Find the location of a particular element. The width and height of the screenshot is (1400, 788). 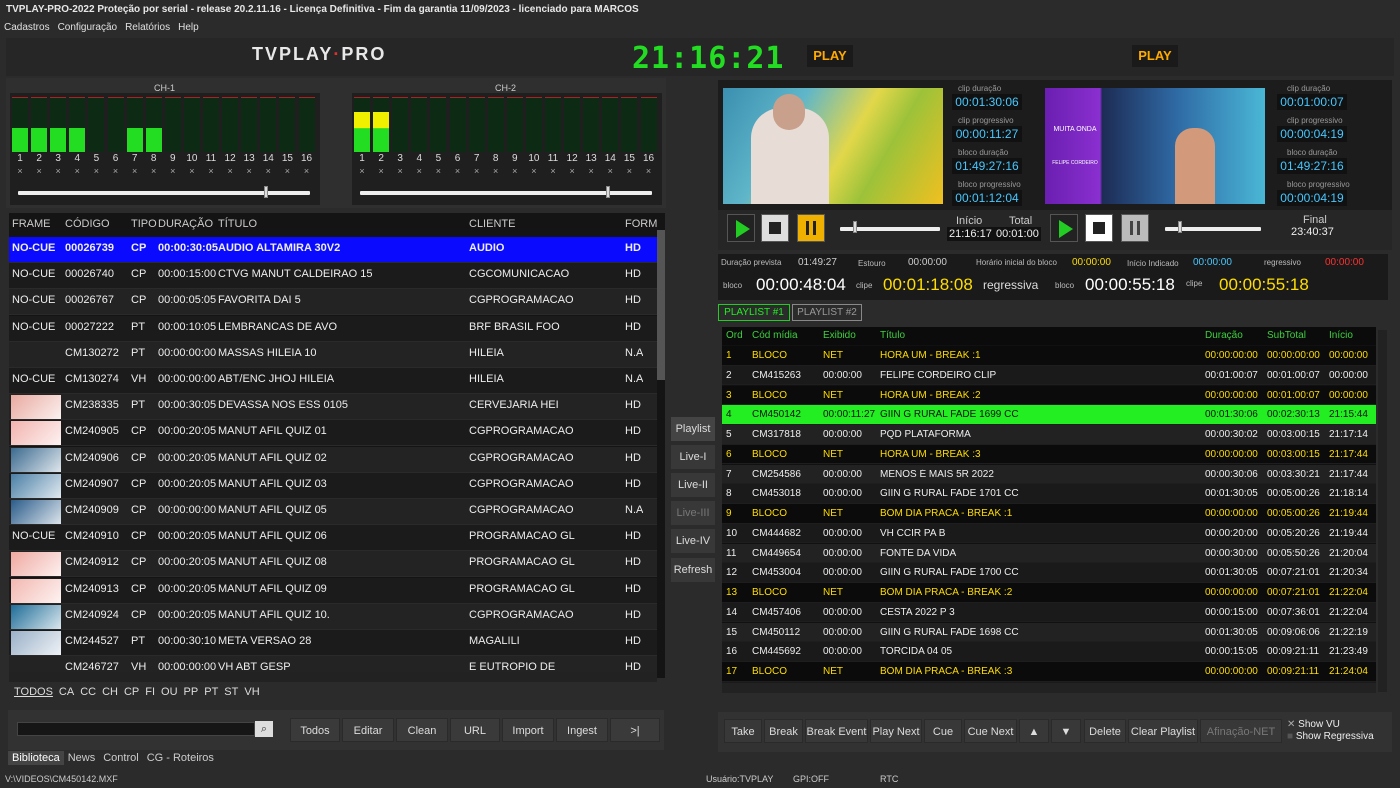

pl-header-2: Exibido is located at coordinates (839, 335).